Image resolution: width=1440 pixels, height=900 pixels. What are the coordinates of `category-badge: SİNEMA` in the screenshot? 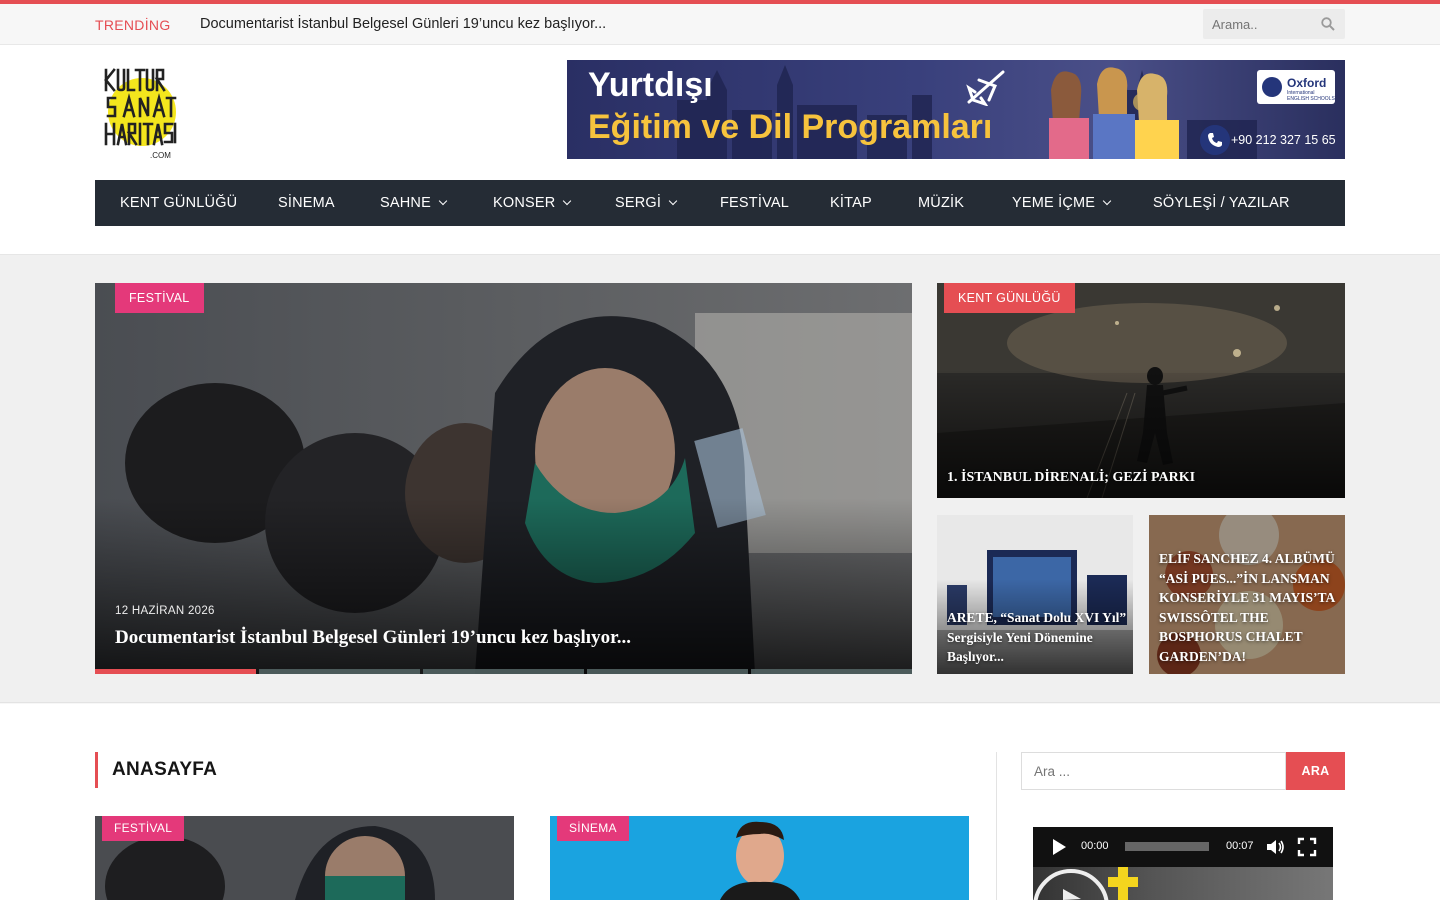 It's located at (593, 828).